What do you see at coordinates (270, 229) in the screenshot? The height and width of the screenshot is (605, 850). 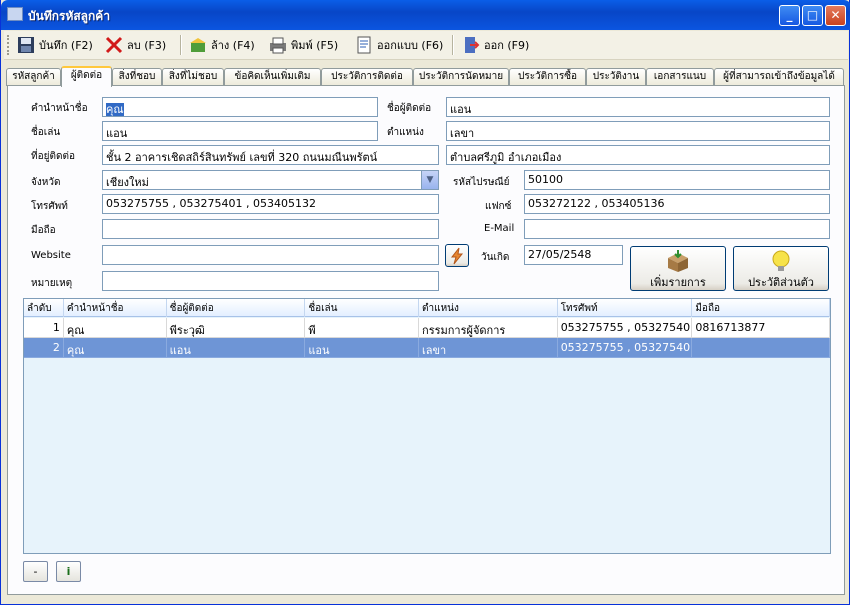 I see `mobile-input` at bounding box center [270, 229].